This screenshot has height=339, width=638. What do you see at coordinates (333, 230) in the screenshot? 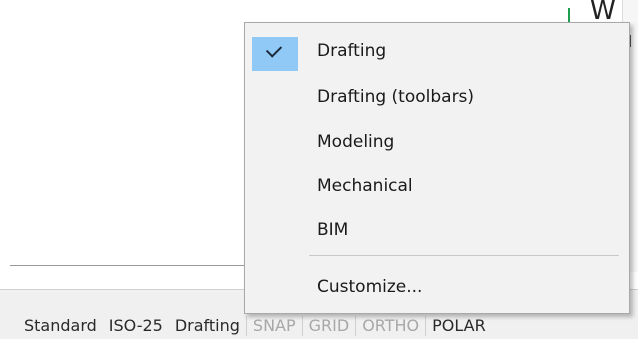
I see `menu-item-label: BIM` at bounding box center [333, 230].